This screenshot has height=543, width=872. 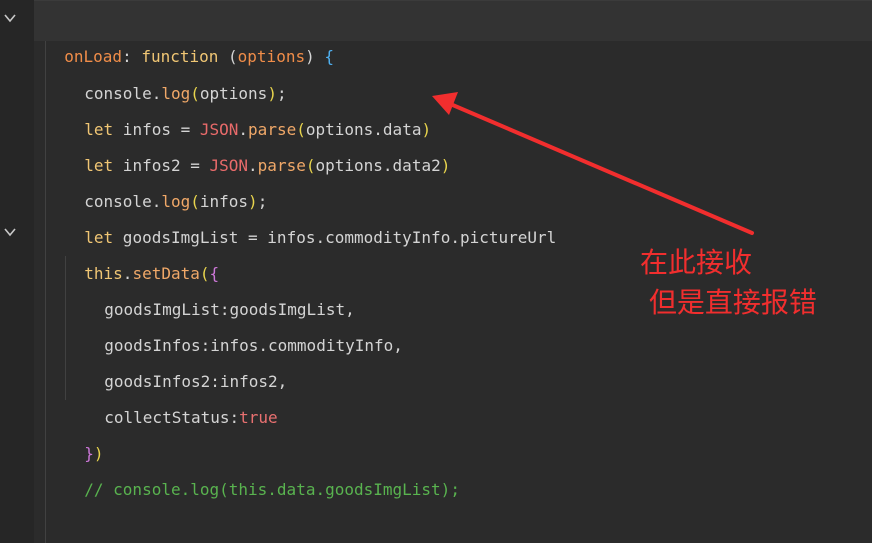 What do you see at coordinates (257, 143) in the screenshot?
I see `code-line-4: let infos2 = JSON.parse(options.data2)` at bounding box center [257, 143].